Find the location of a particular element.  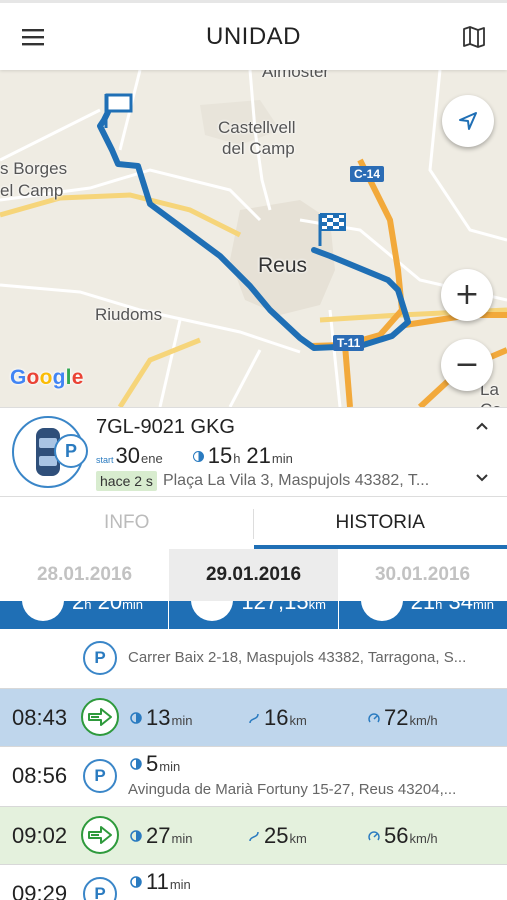

trip-distance: 25 km is located at coordinates (277, 836).